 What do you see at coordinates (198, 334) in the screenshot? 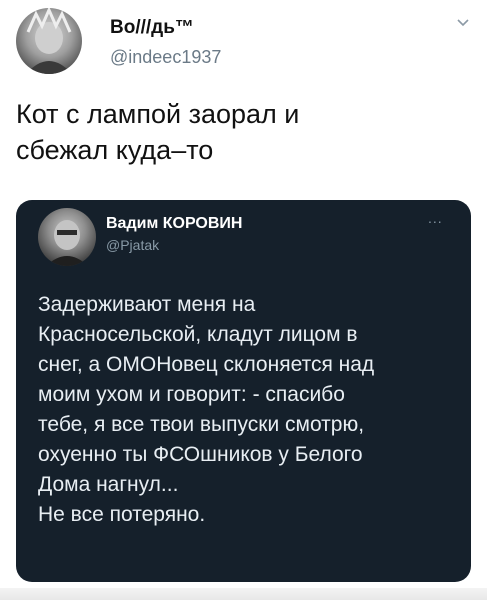
I see `quoted-text-line: Красносельской, кладут лицом в` at bounding box center [198, 334].